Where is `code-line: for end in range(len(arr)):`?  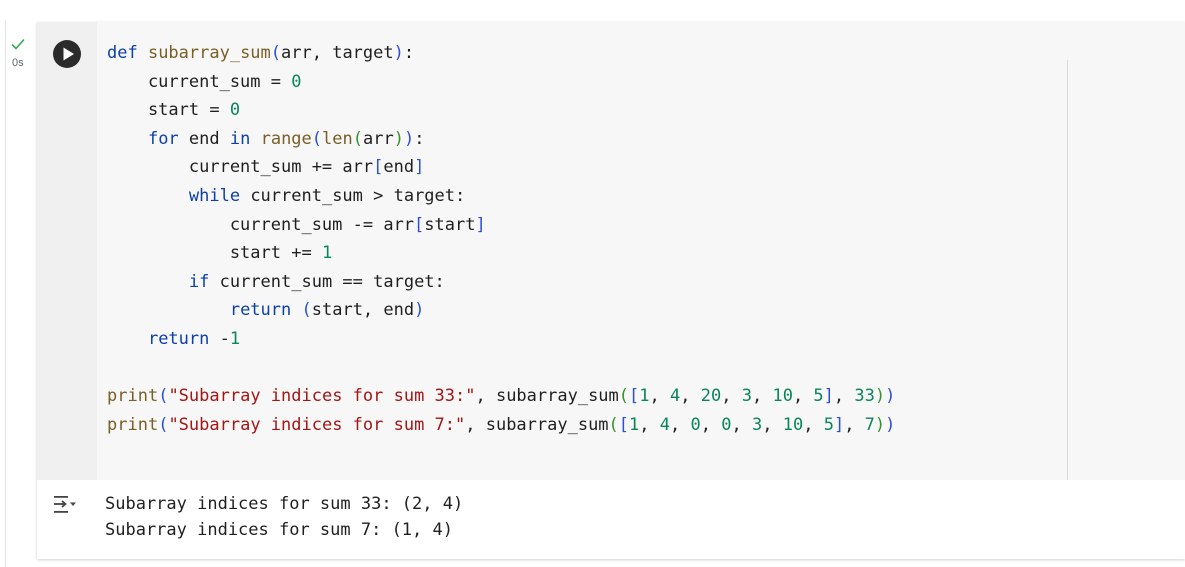
code-line: for end in range(len(arr)): is located at coordinates (501, 139).